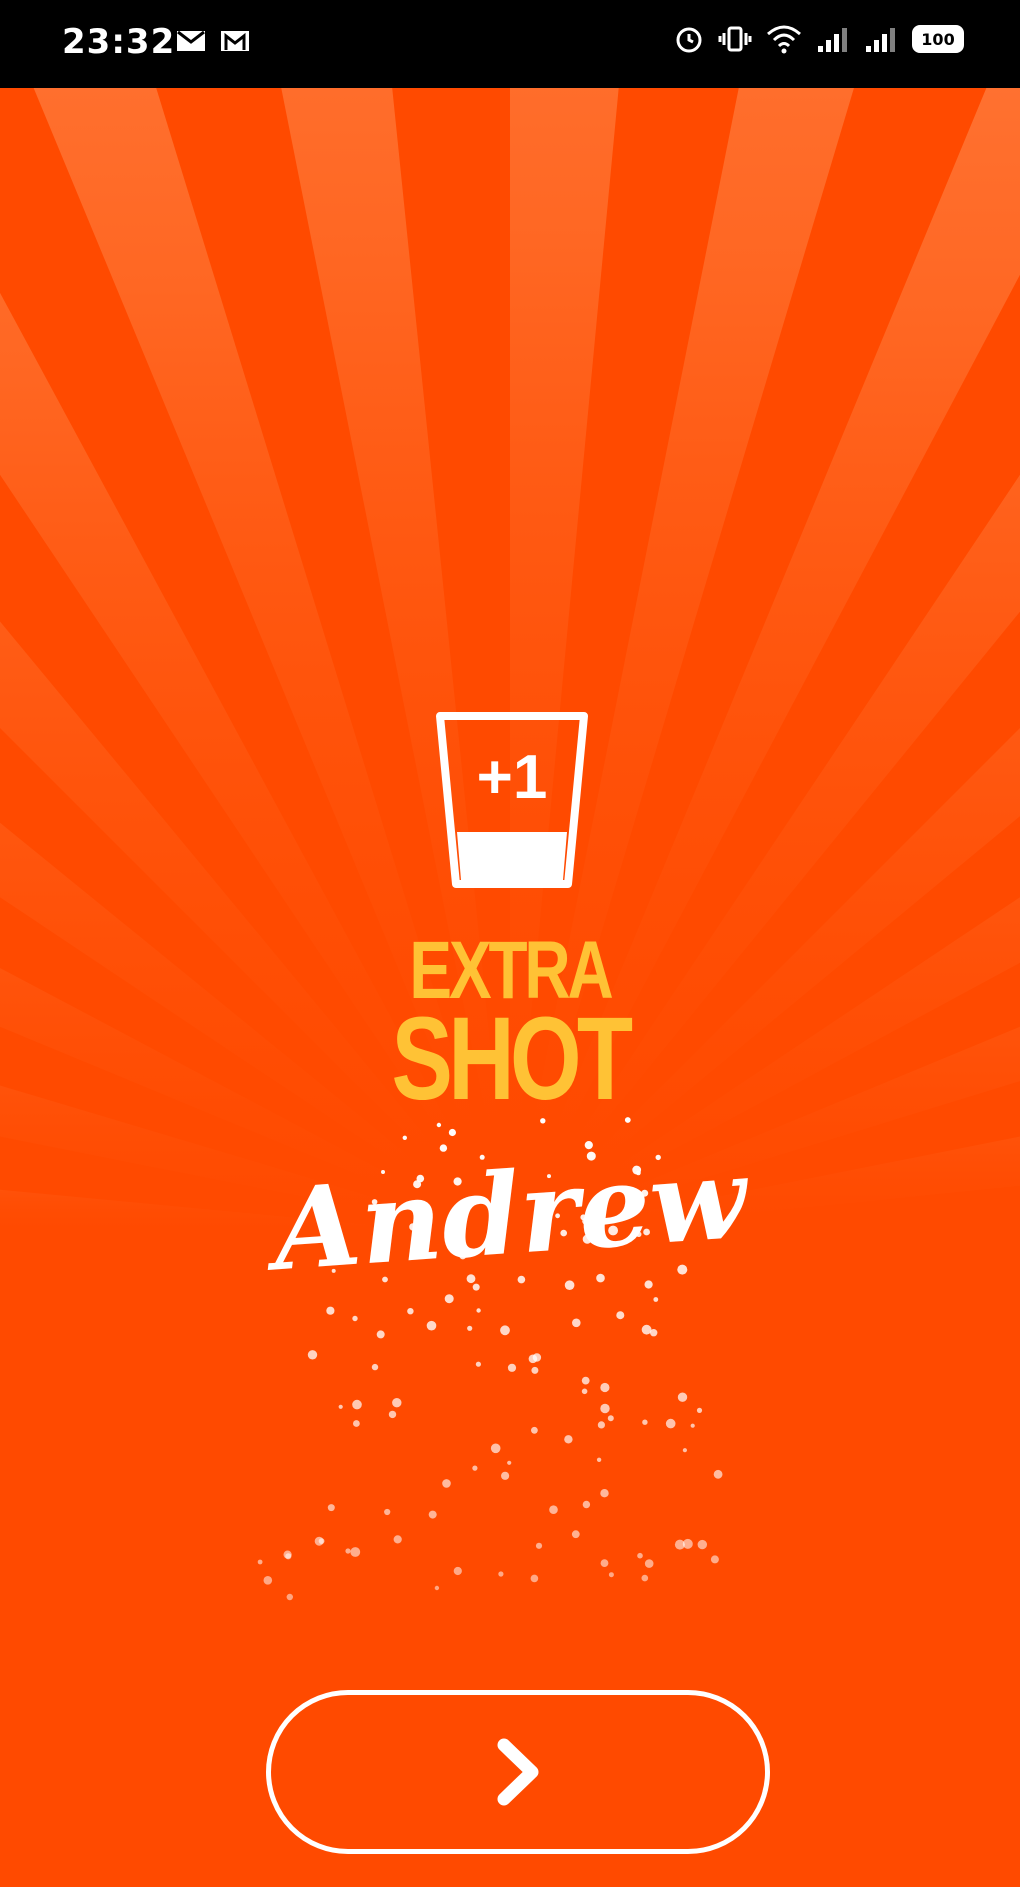  I want to click on brand-title-line2: SHOT, so click(512, 1059).